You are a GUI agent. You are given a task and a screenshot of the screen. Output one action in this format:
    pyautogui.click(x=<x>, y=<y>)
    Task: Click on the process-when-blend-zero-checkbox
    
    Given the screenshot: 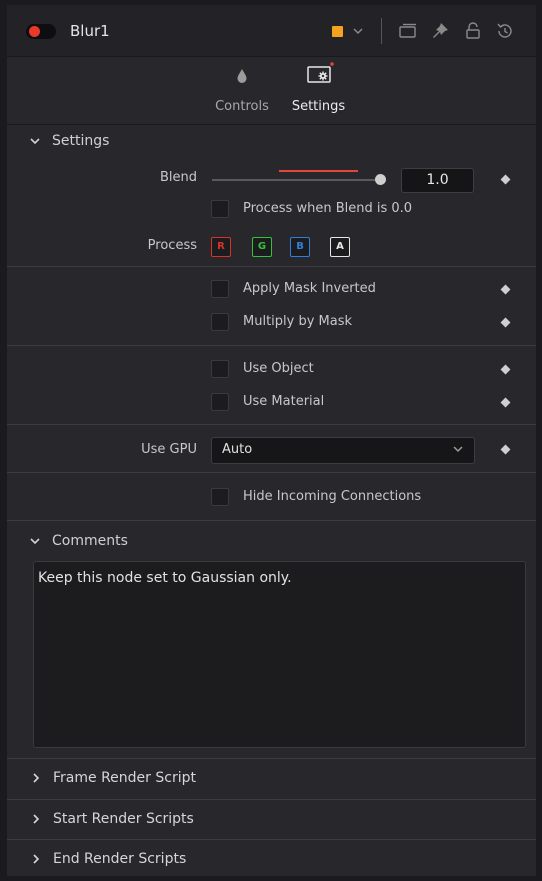 What is the action you would take?
    pyautogui.click(x=220, y=209)
    